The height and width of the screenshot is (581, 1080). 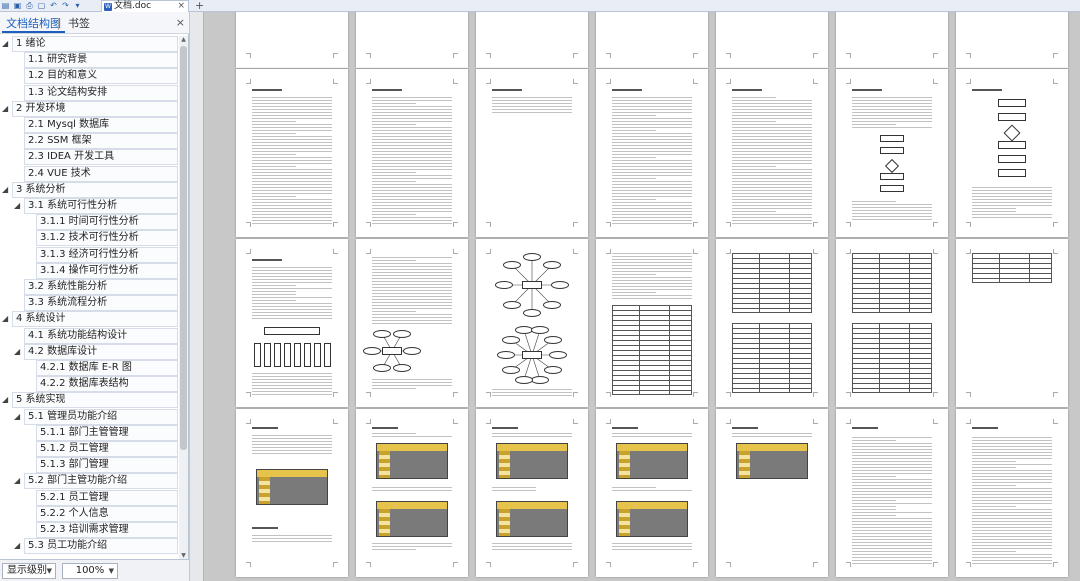 What do you see at coordinates (145, 6) in the screenshot?
I see `document-tab: W 文档.doc ×` at bounding box center [145, 6].